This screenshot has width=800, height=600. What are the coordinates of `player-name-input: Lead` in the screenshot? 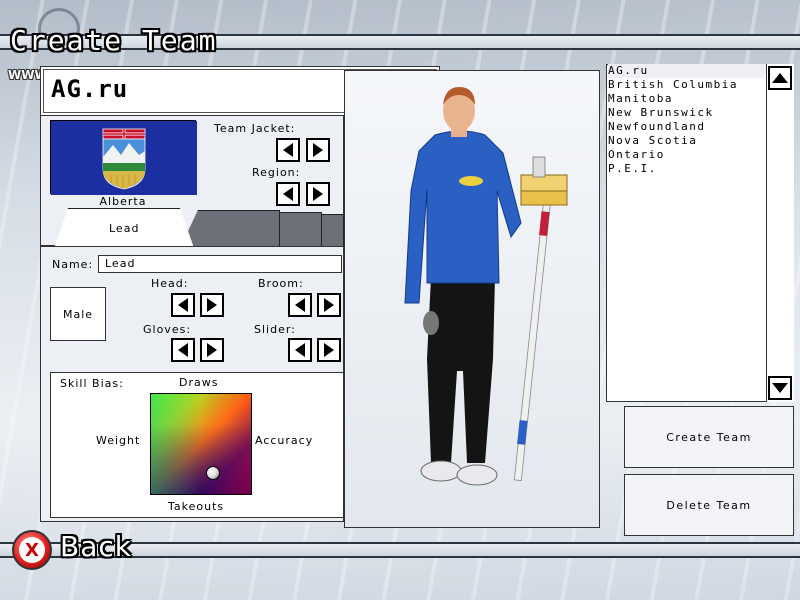 It's located at (220, 264).